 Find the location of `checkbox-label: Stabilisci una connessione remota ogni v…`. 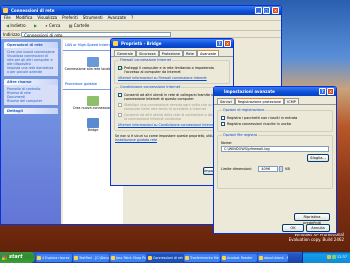

checkbox-label: Stabilisci una connessione remota ogni v… is located at coordinates (168, 107).